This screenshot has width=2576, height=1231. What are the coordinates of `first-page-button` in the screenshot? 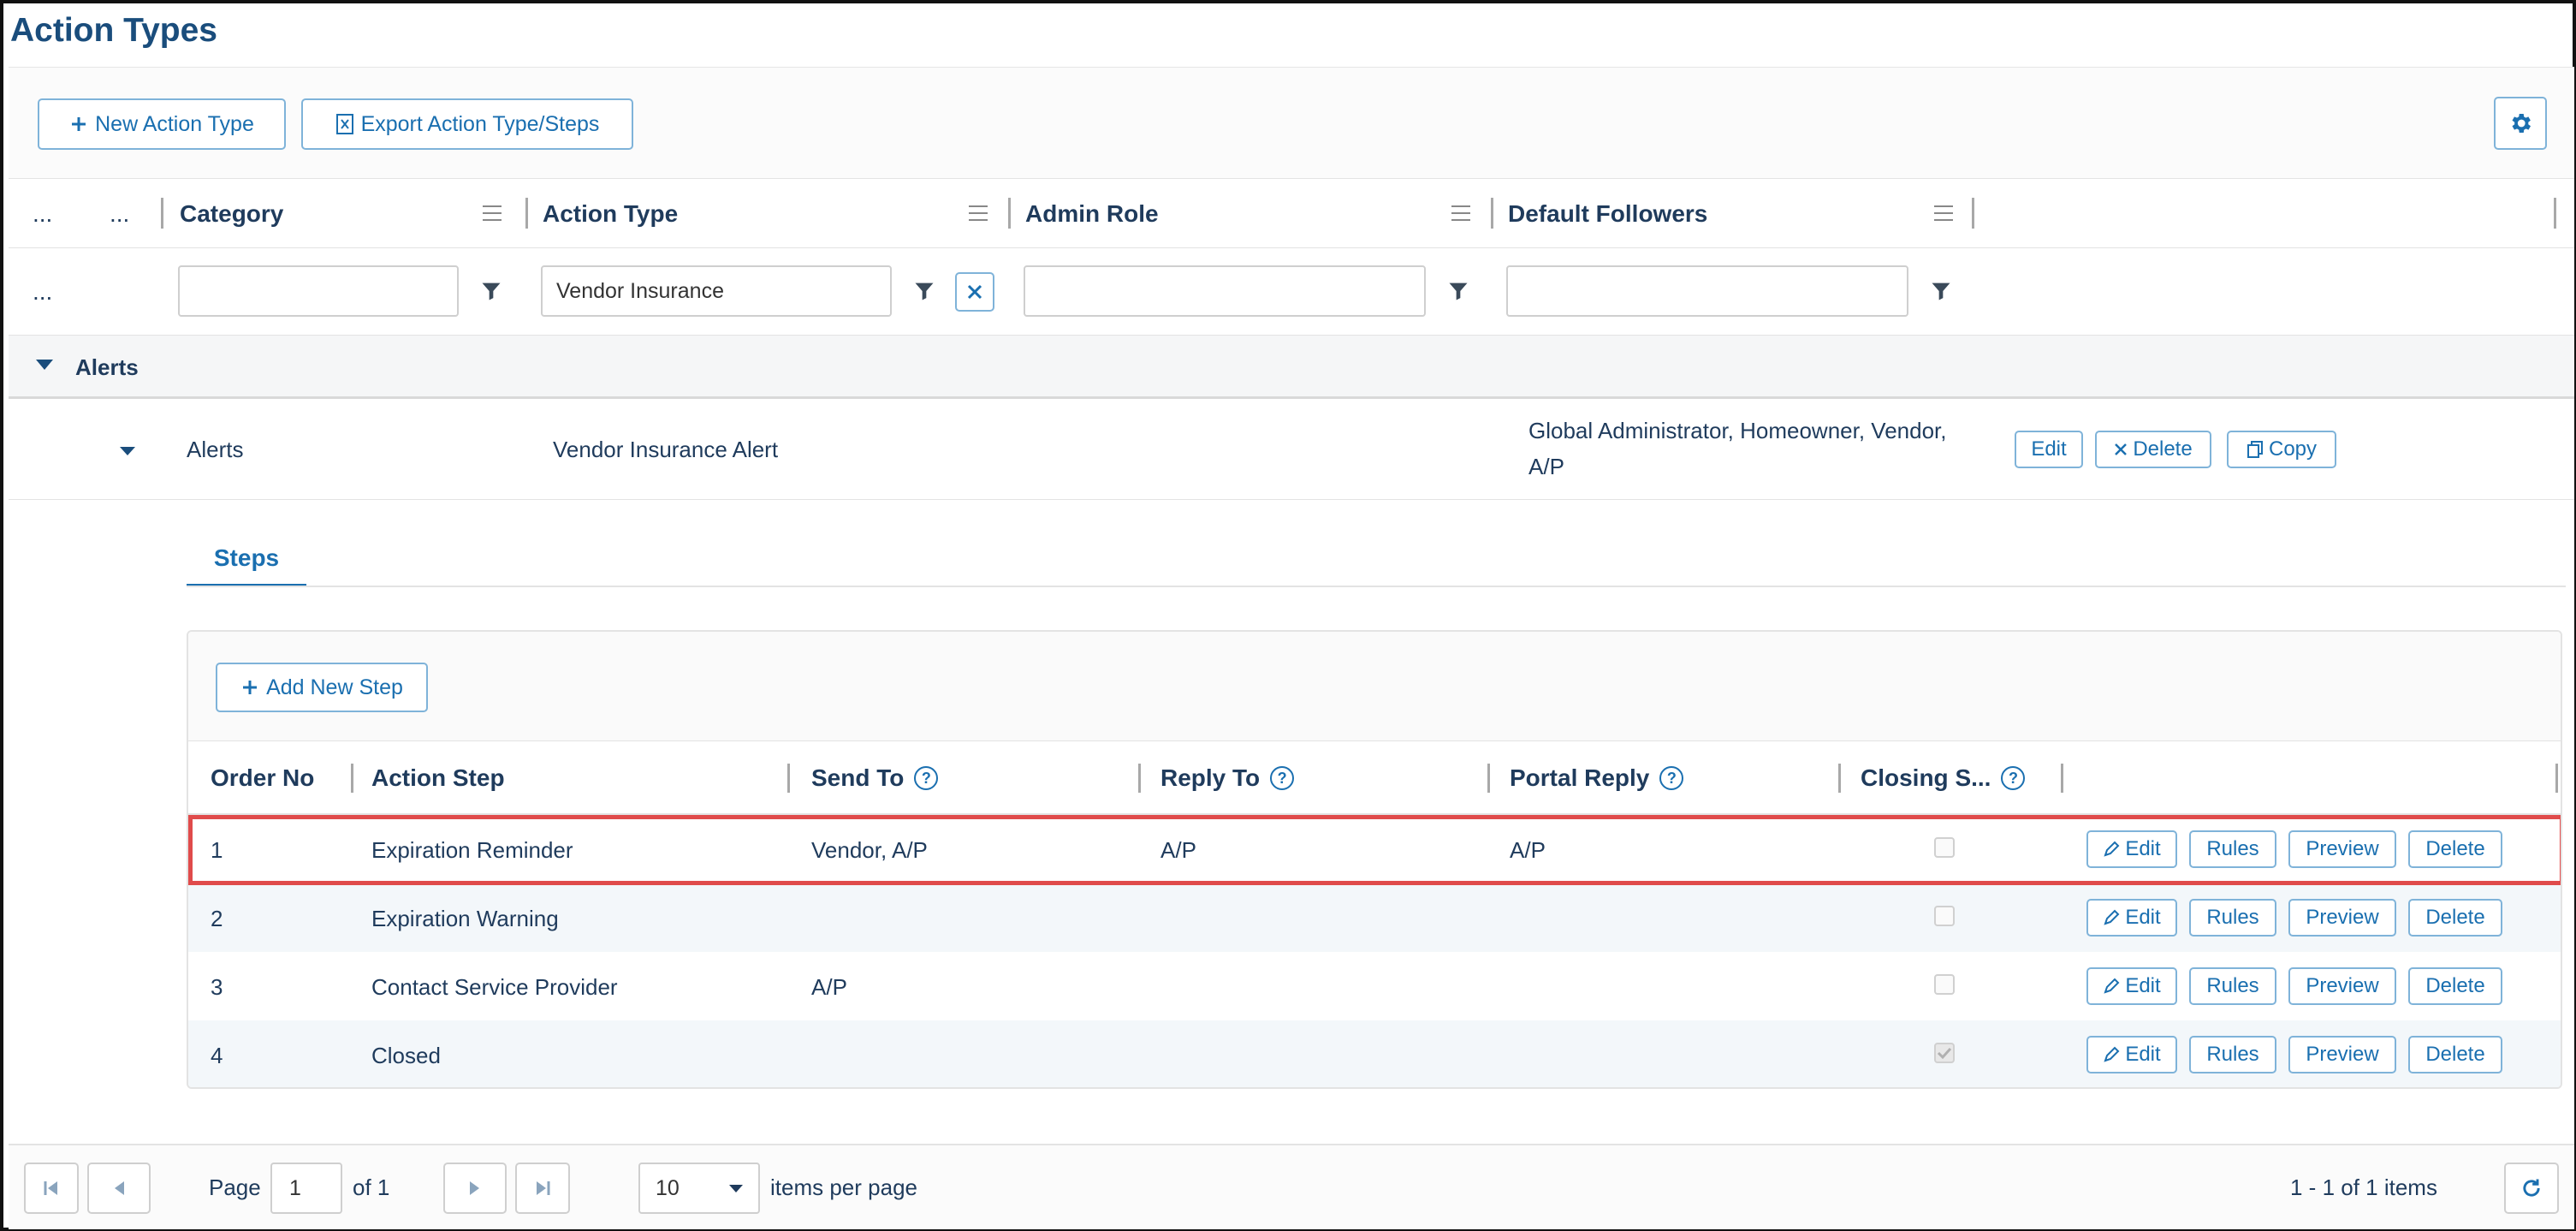 It's located at (51, 1189).